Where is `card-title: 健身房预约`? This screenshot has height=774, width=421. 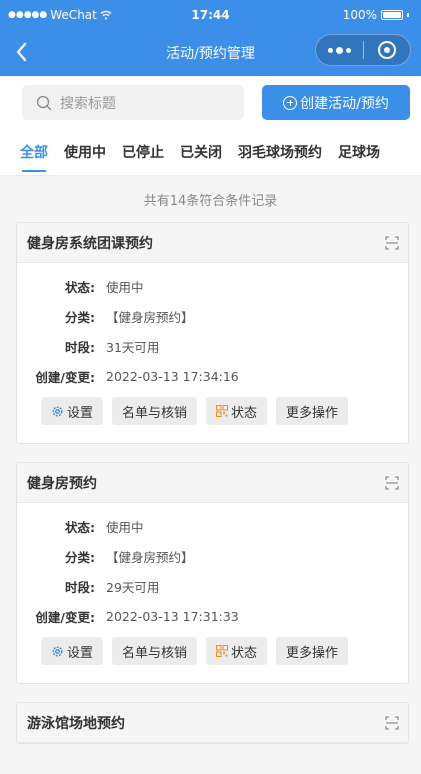
card-title: 健身房预约 is located at coordinates (62, 483).